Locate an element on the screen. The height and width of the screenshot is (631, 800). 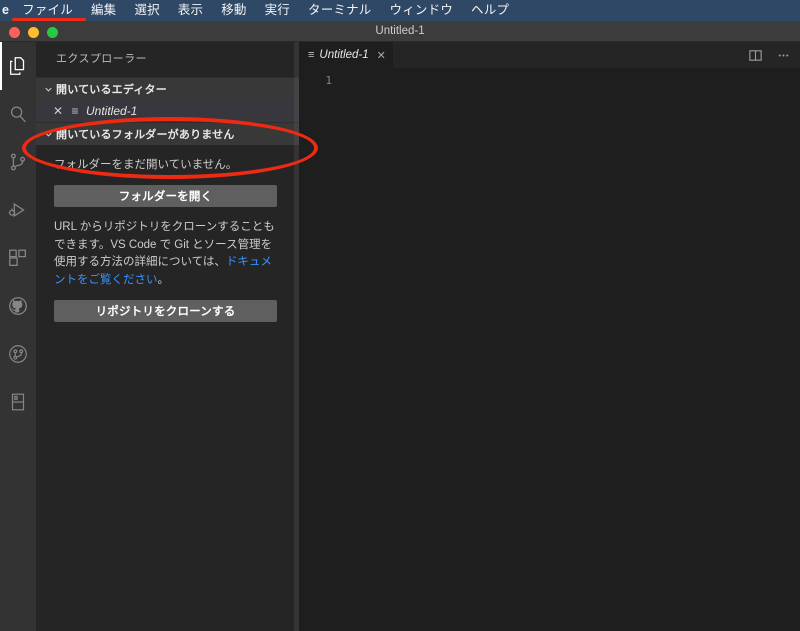
tab-untitled-1: ≡ Untitled-1 ✕ is located at coordinates (346, 55).